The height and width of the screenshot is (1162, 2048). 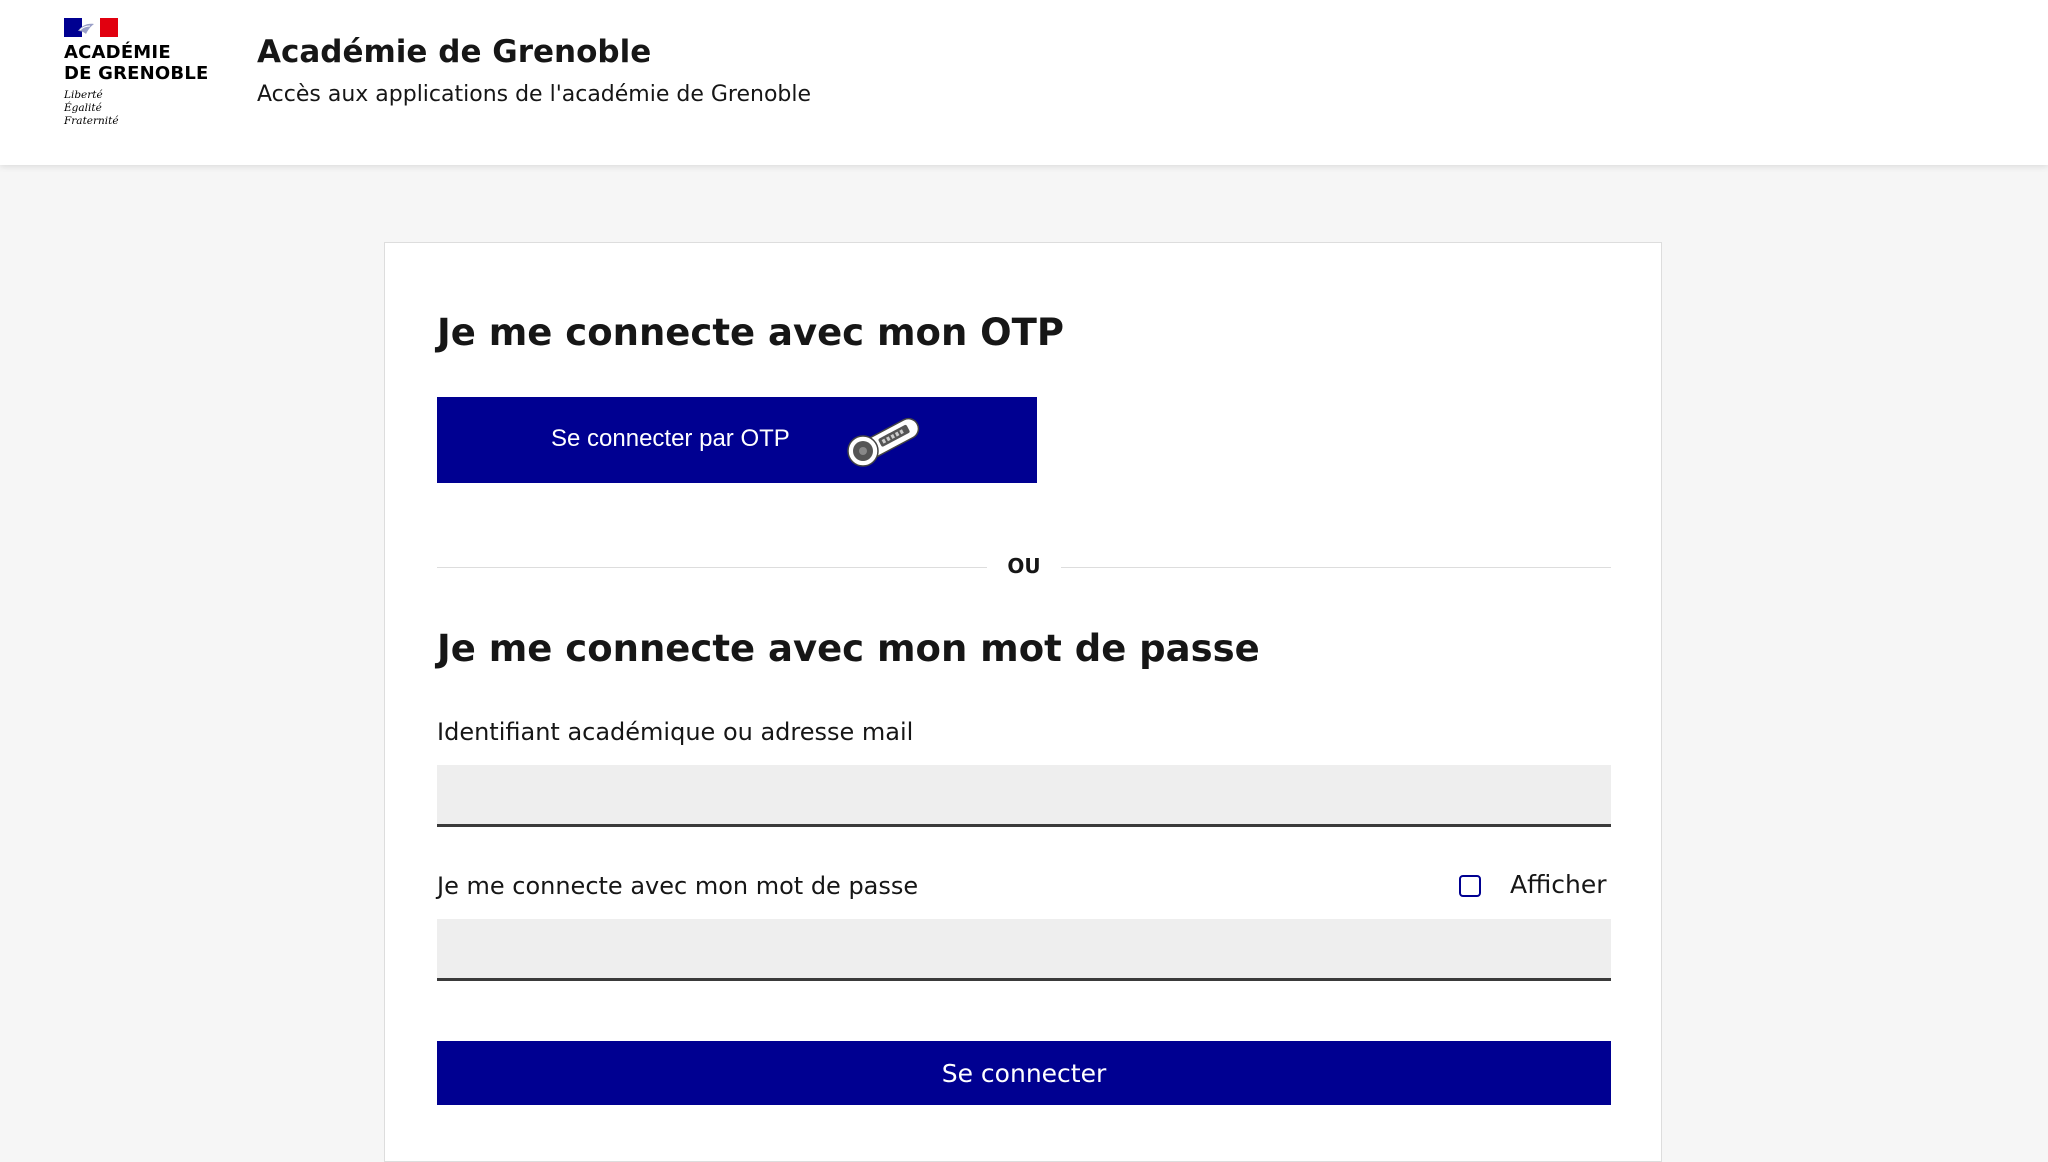 I want to click on identifier-label: Identifiant académique ou adresse mail, so click(x=675, y=732).